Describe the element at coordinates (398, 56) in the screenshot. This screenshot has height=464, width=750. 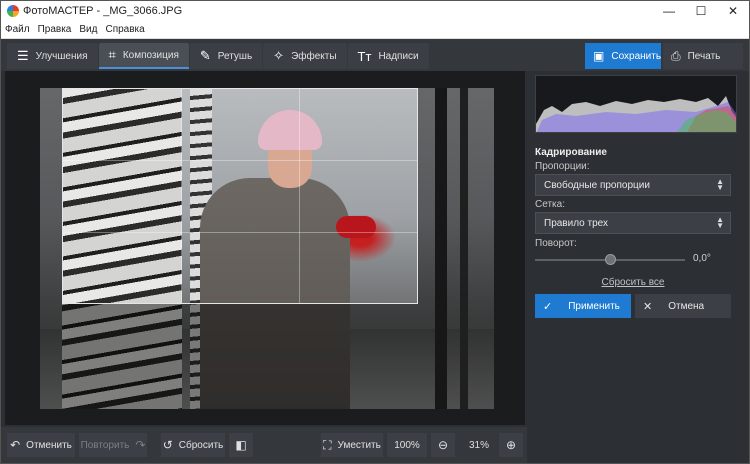
I see `tab-label: Надписи` at that location.